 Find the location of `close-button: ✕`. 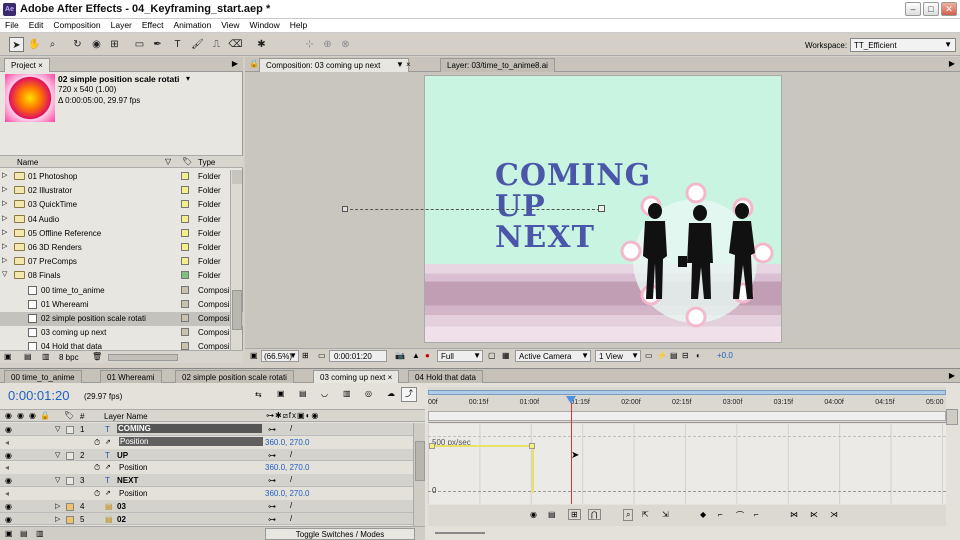

close-button: ✕ is located at coordinates (949, 9).